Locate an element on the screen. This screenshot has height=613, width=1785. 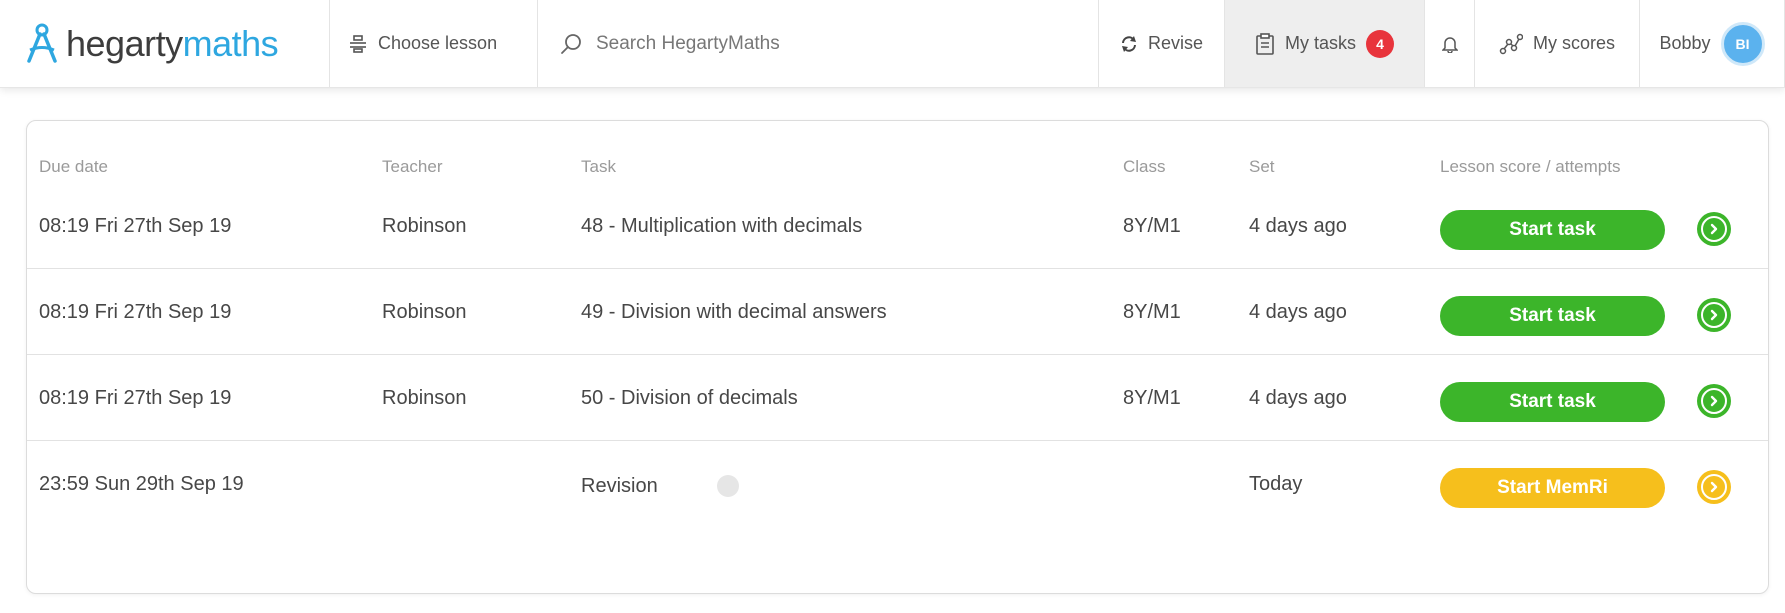
refresh-icon is located at coordinates (1128, 43).